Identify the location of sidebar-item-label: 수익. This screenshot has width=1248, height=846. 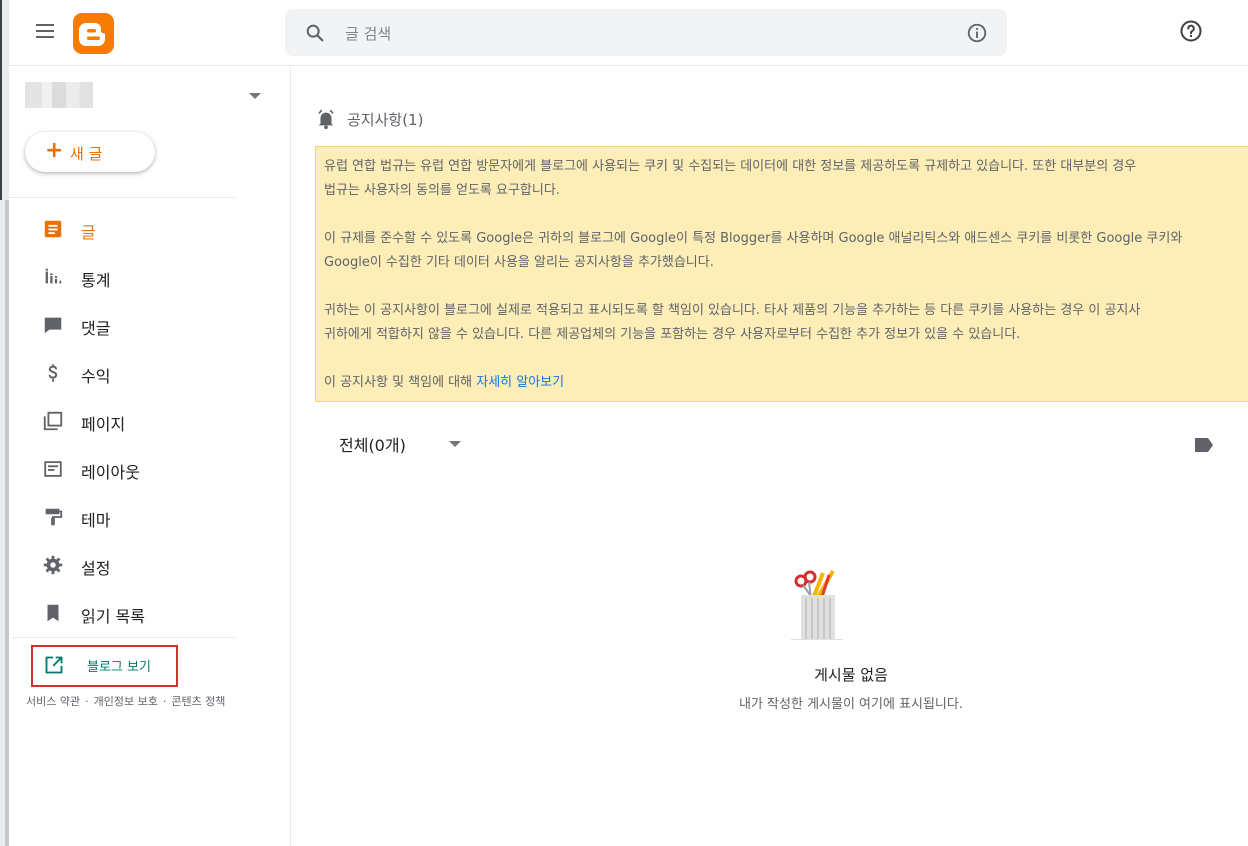
(96, 376).